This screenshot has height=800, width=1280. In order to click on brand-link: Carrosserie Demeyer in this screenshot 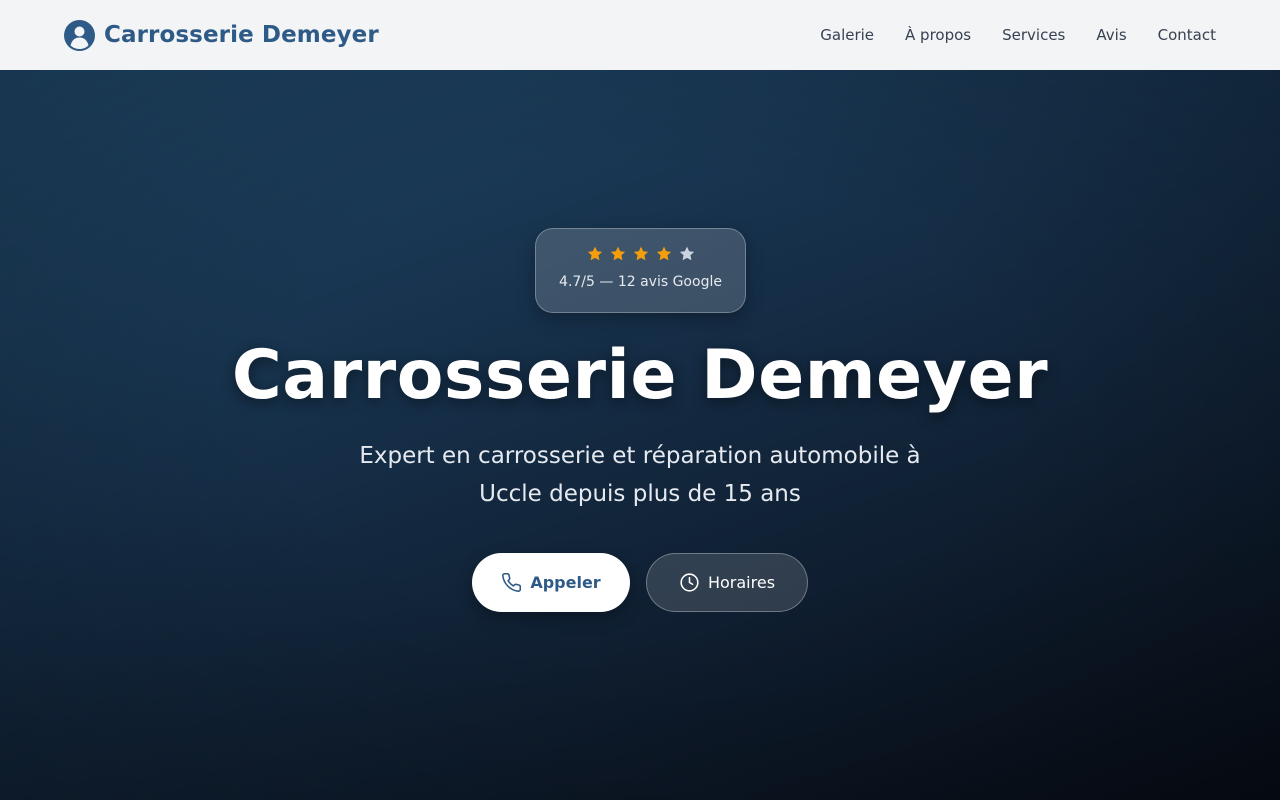, I will do `click(221, 35)`.